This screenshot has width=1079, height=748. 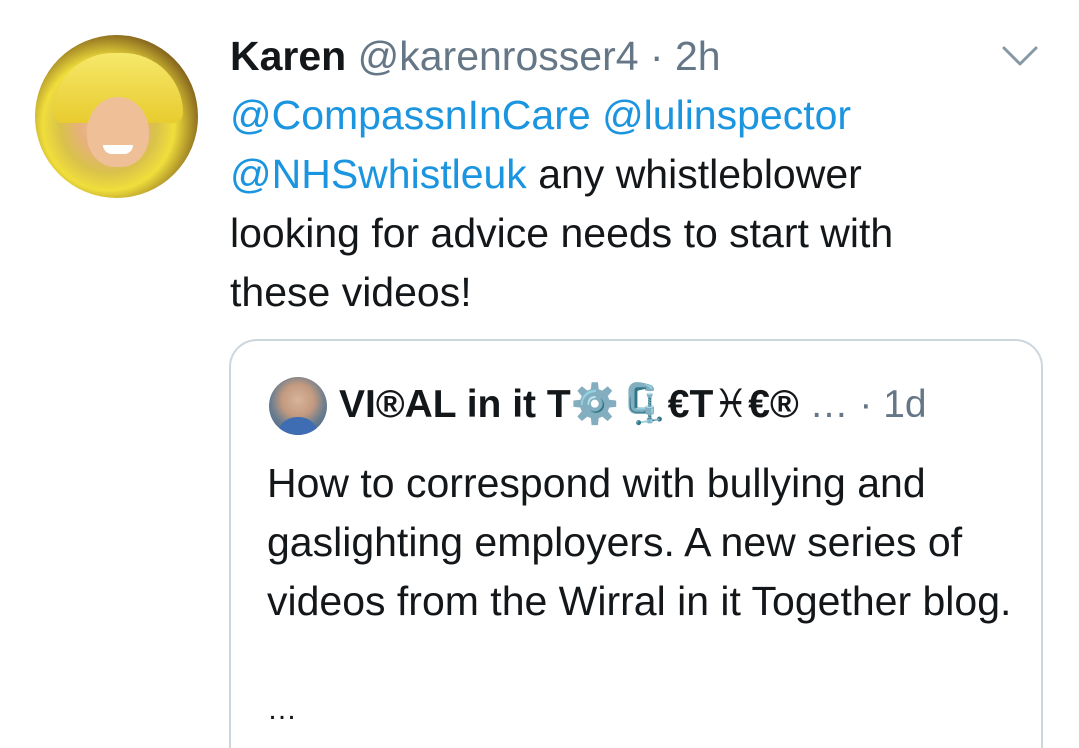 I want to click on tweet-header: Karen @karenrosser4 · 2h, so click(x=475, y=56).